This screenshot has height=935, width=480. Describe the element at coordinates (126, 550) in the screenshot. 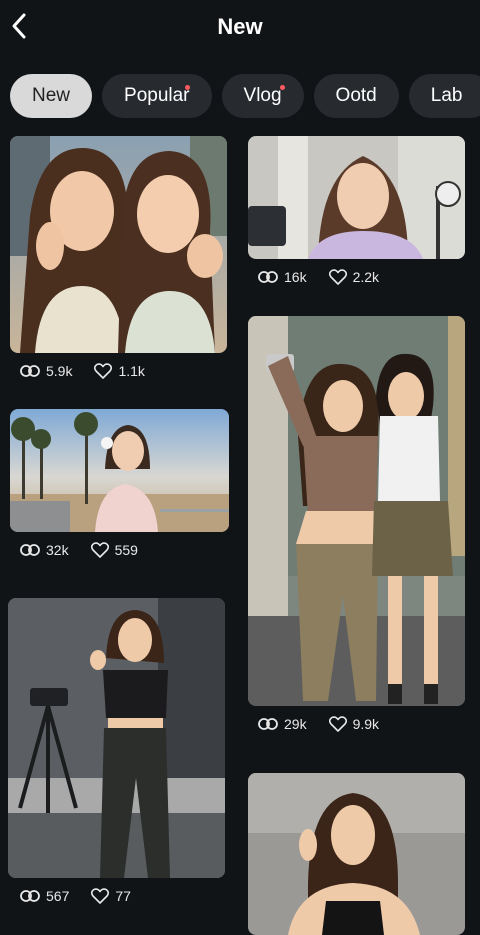

I see `likes-count: 559` at that location.